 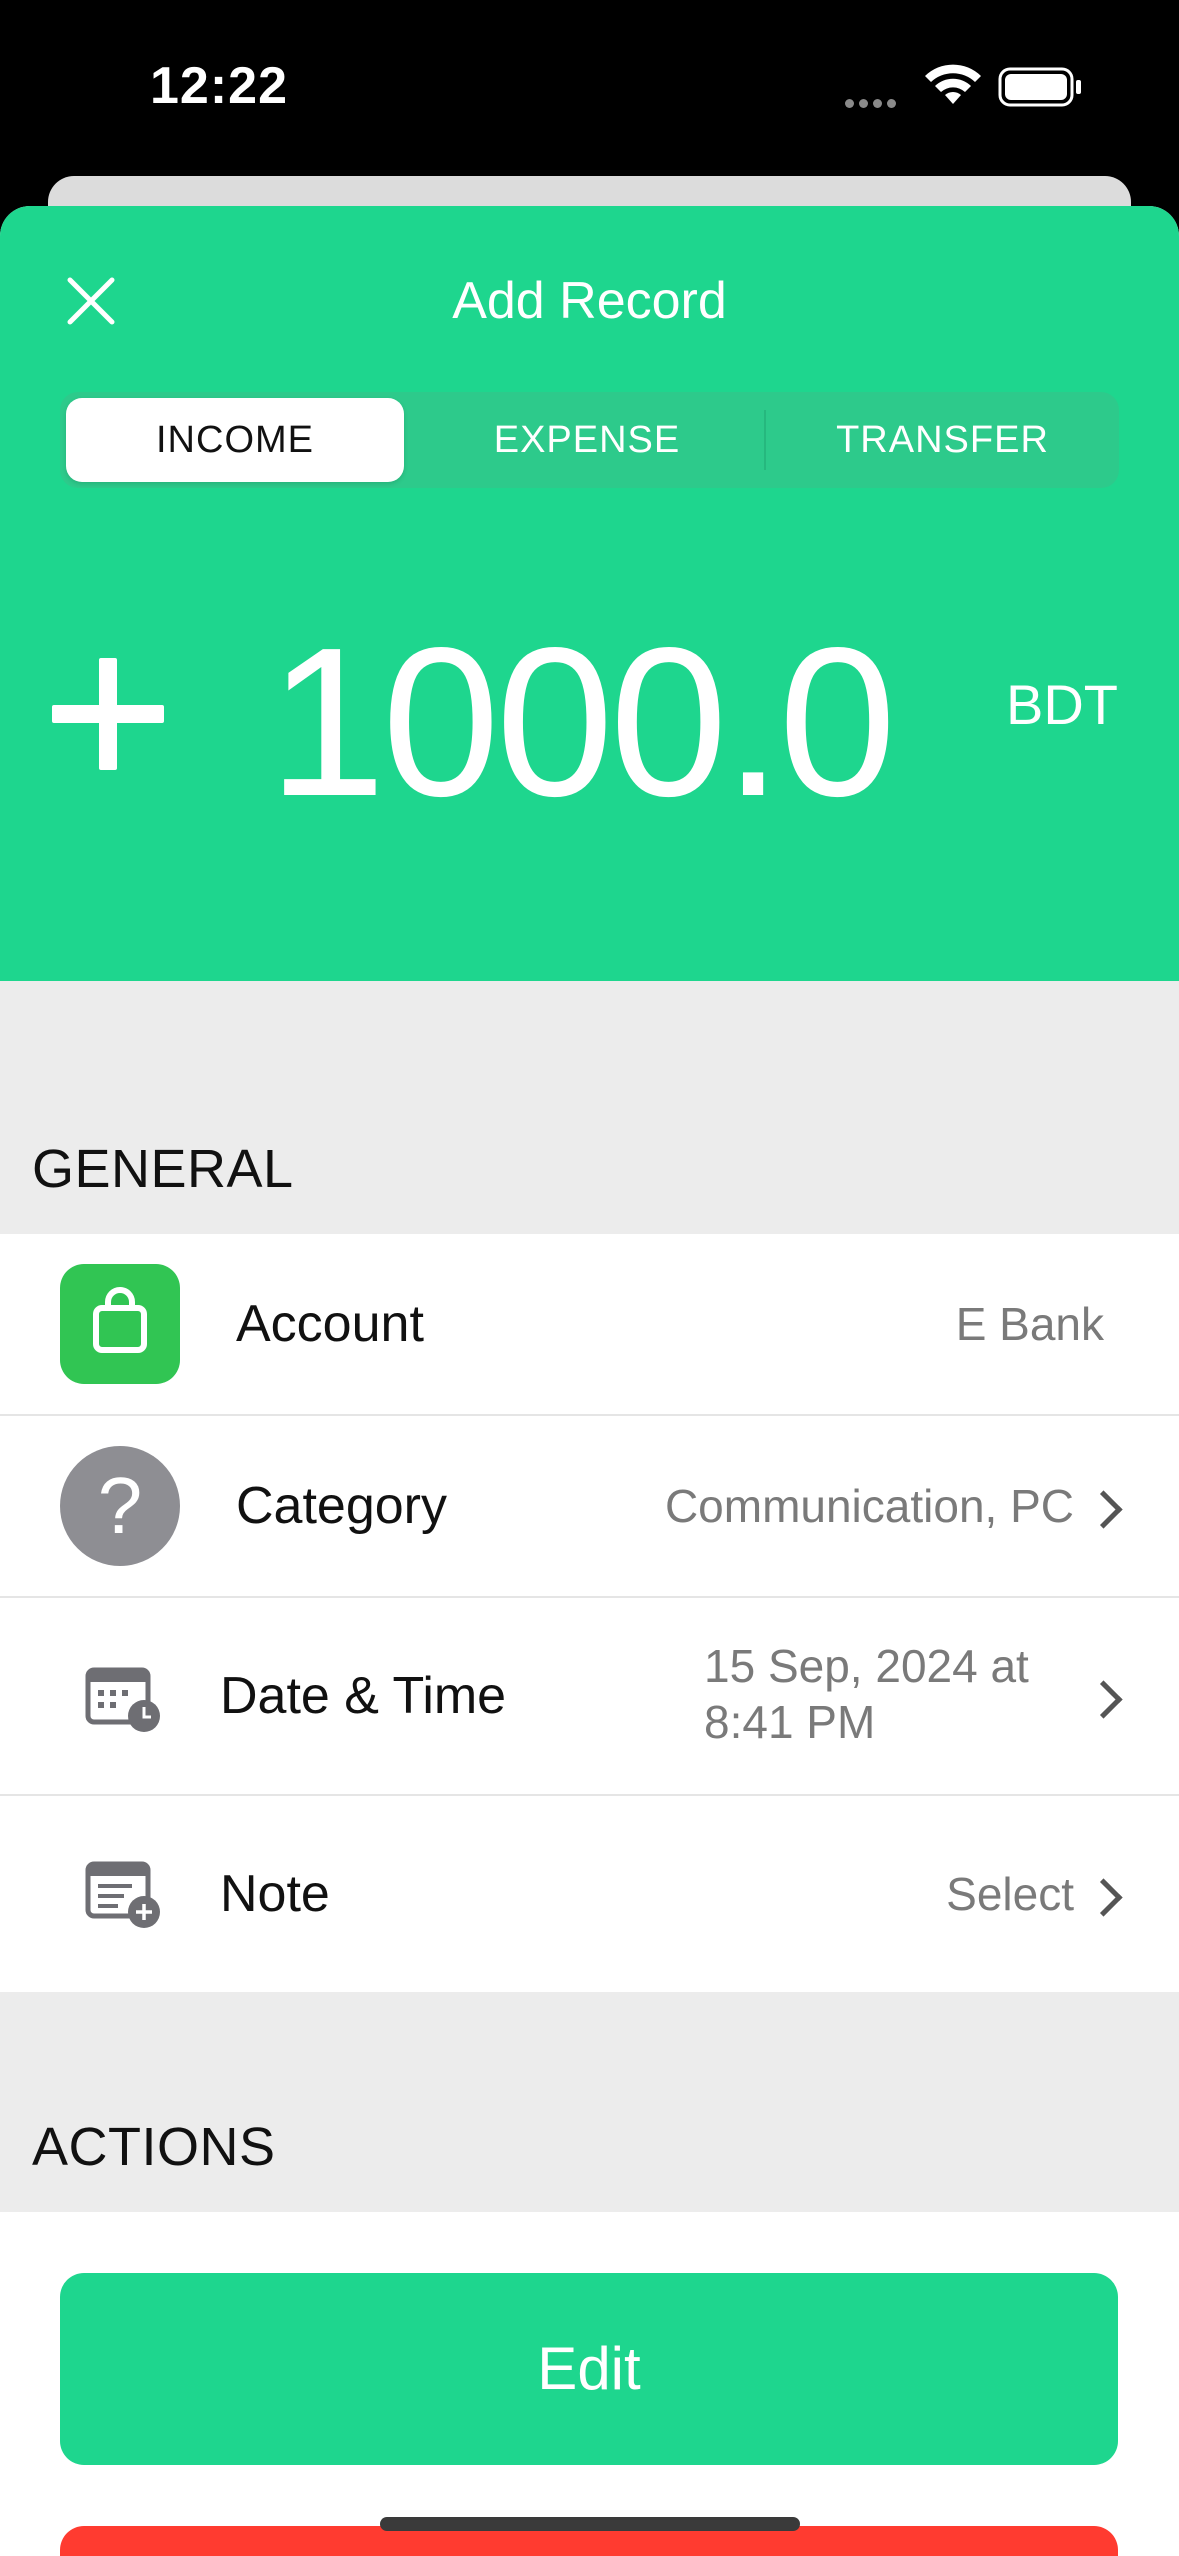 I want to click on note-label: Note, so click(x=275, y=1894).